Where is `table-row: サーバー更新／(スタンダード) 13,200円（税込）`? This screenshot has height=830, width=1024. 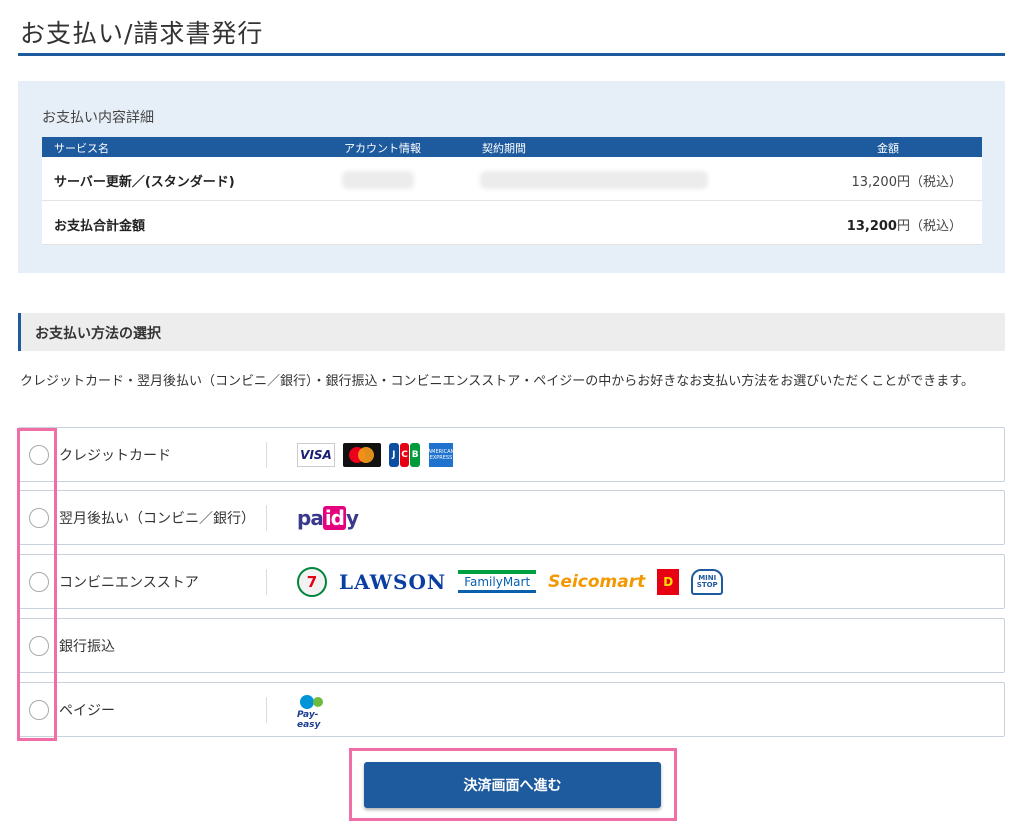
table-row: サーバー更新／(スタンダード) 13,200円（税込） is located at coordinates (512, 179).